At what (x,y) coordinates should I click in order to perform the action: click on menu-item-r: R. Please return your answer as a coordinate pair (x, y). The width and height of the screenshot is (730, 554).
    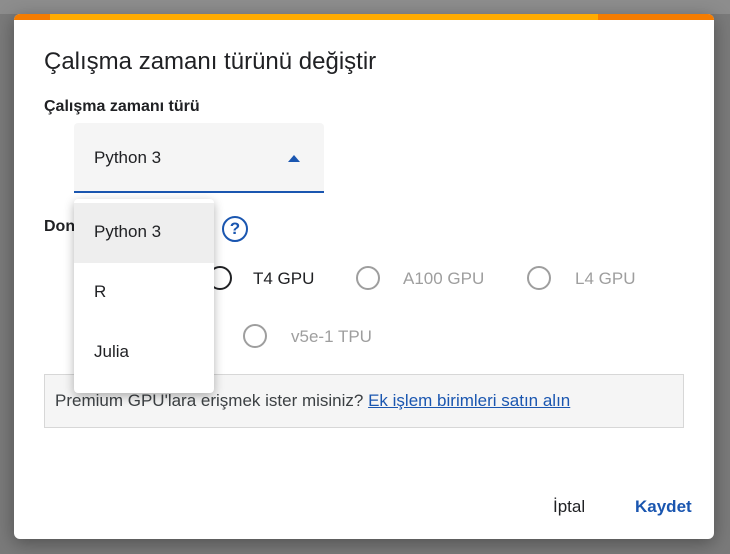
    Looking at the image, I should click on (144, 293).